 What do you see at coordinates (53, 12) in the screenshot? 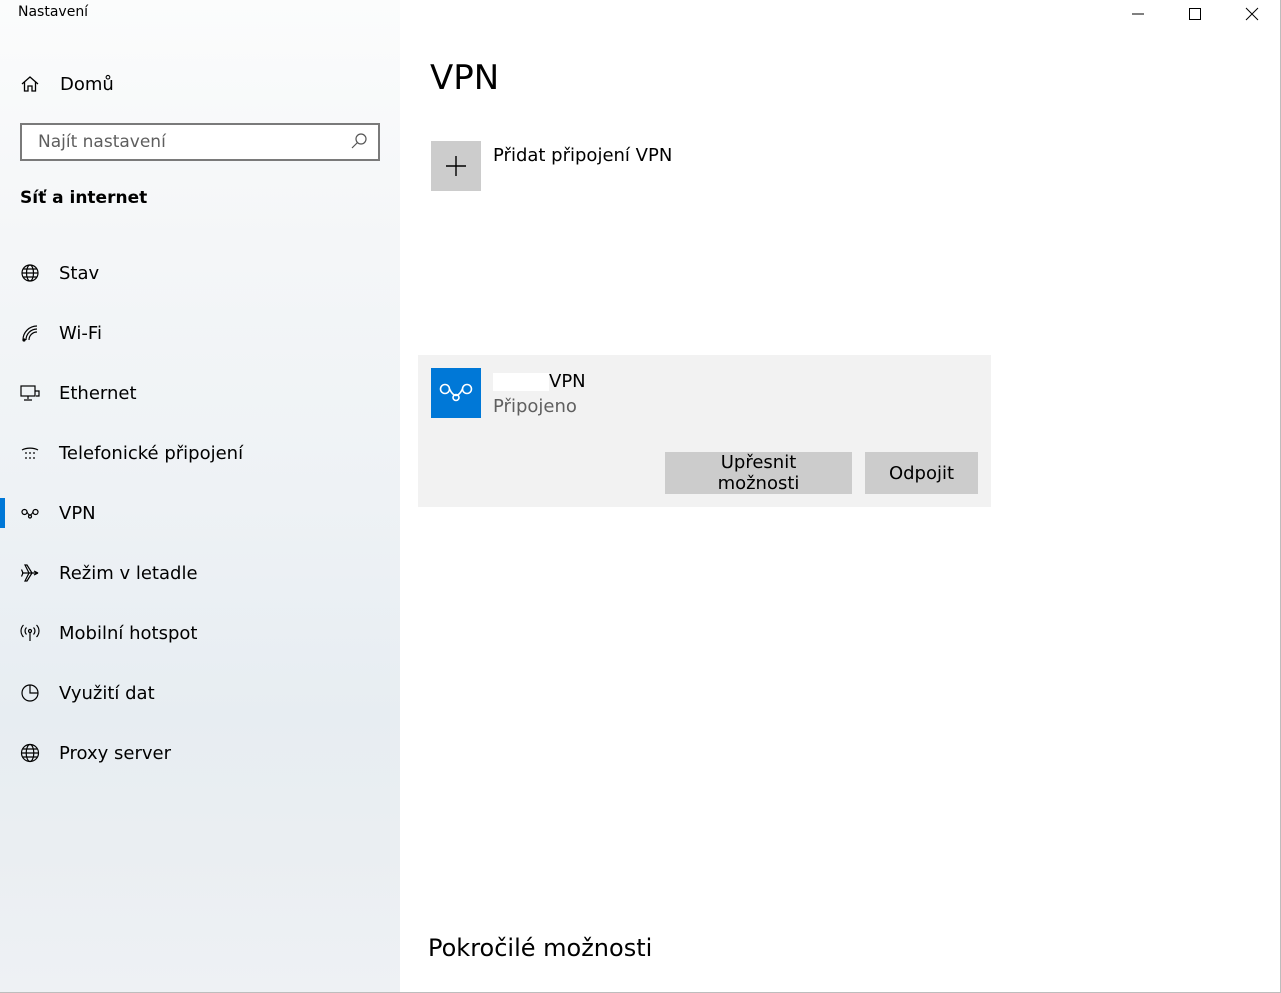
I see `app-title: Nastavení` at bounding box center [53, 12].